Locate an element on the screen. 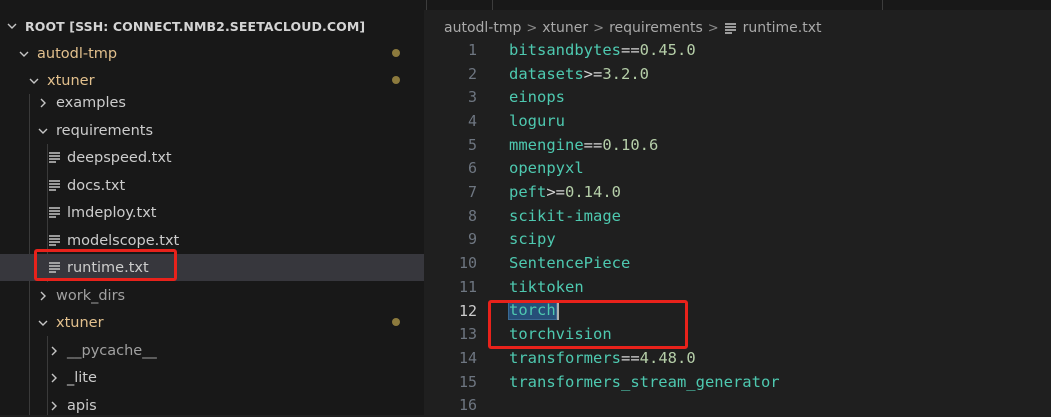  code-text: tiktoken is located at coordinates (546, 287).